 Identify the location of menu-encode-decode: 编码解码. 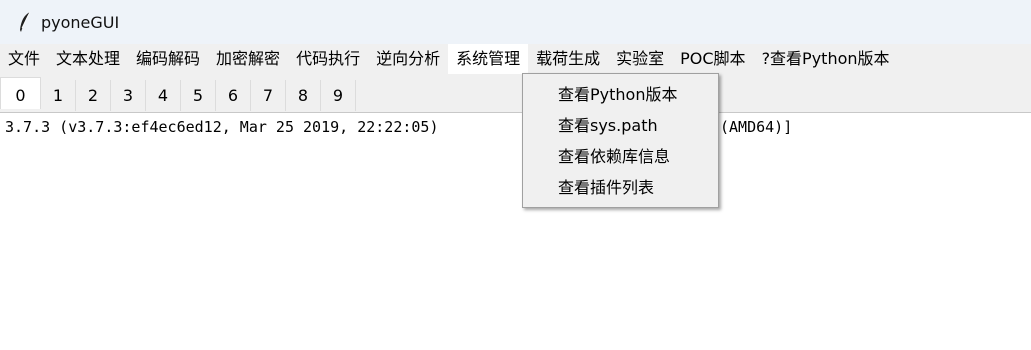
(168, 59).